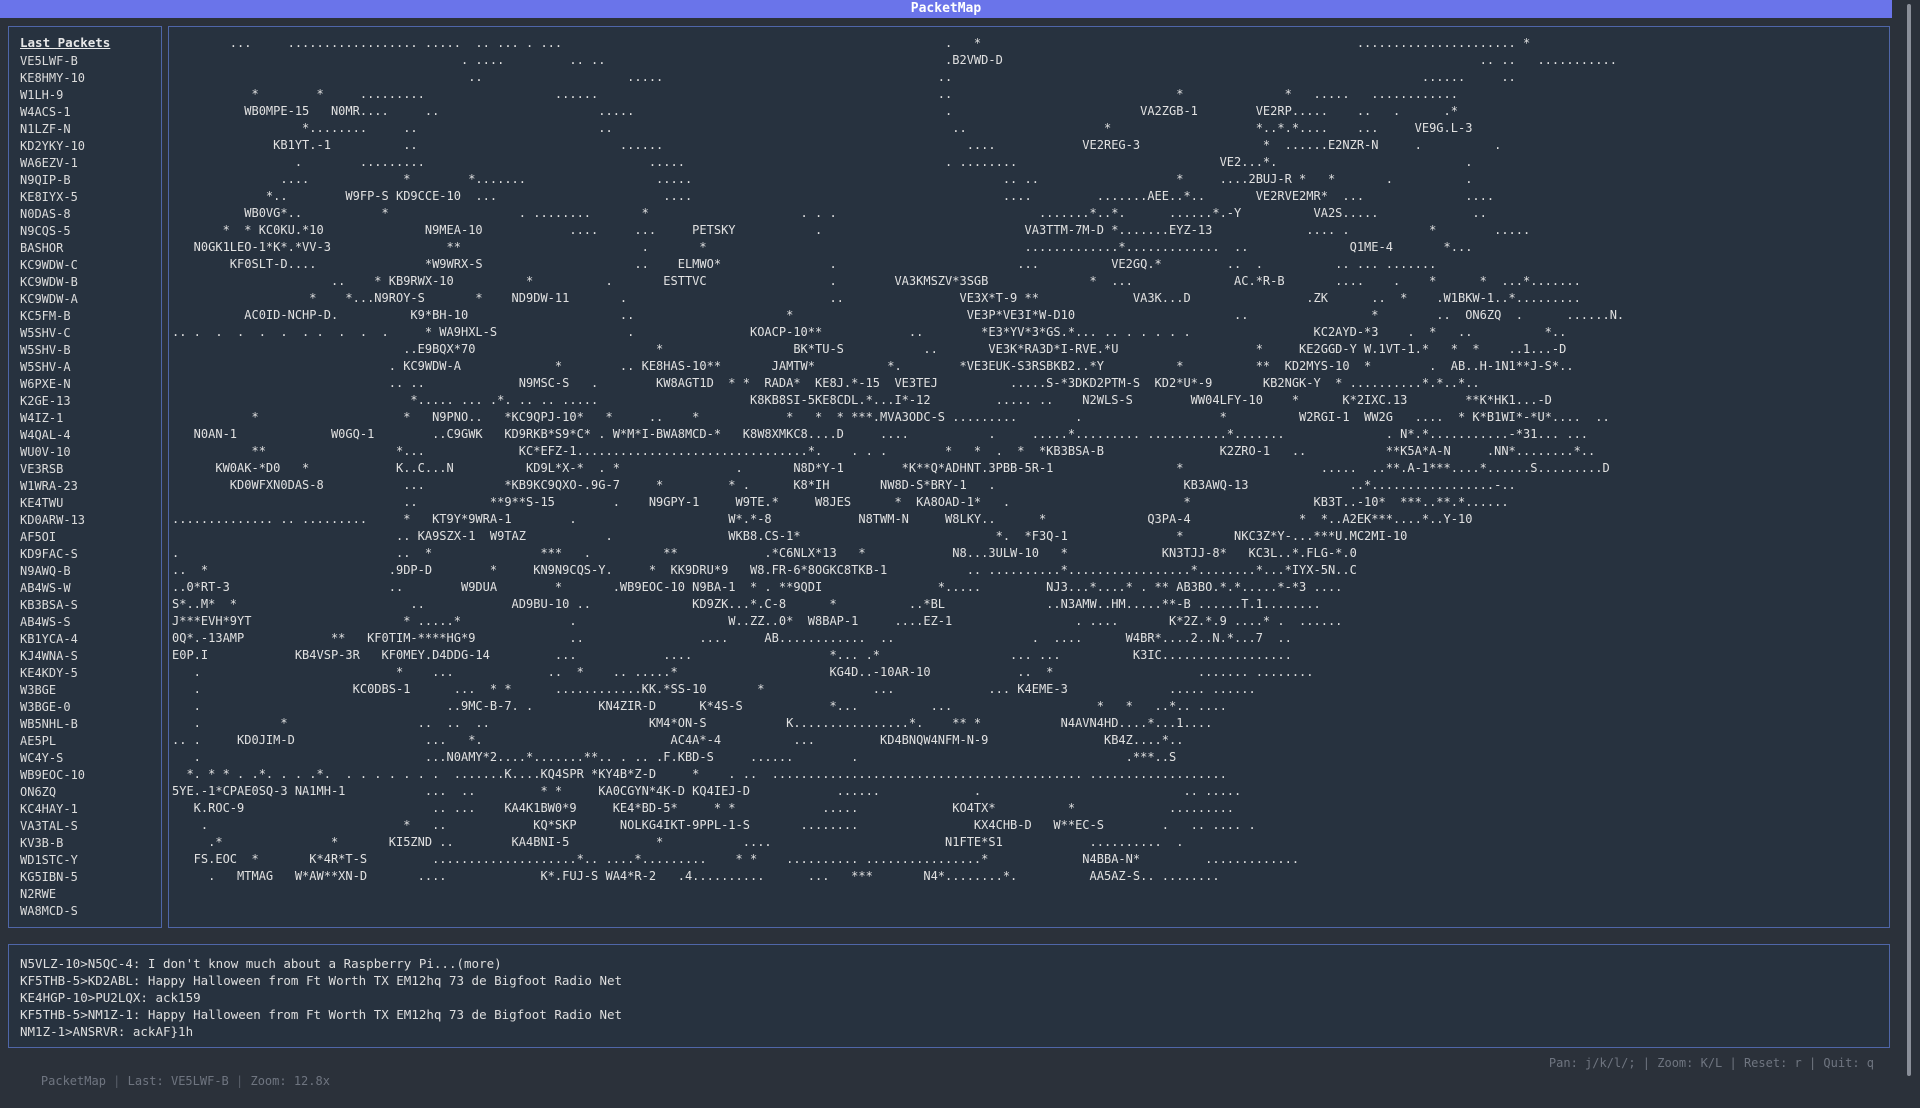 This screenshot has width=1920, height=1108. I want to click on last-packet-item: KB3BSA-S, so click(52, 605).